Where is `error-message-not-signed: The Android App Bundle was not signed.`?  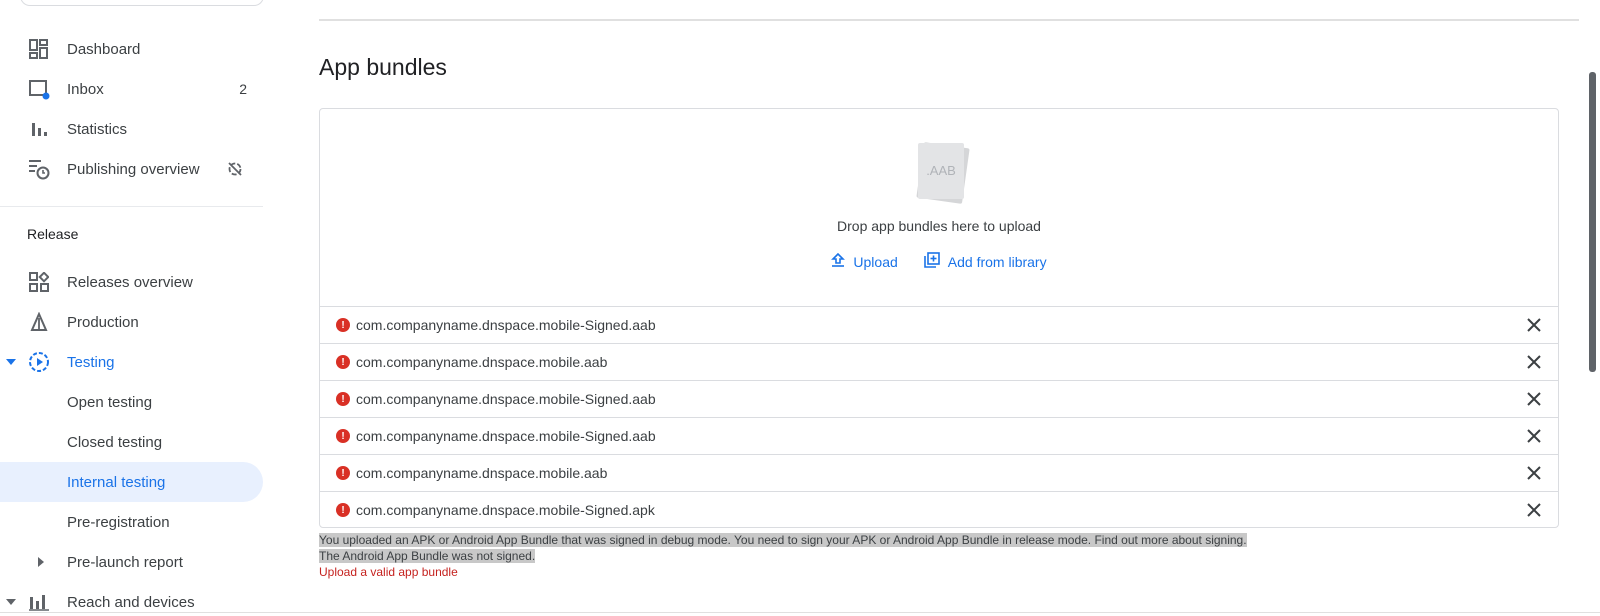 error-message-not-signed: The Android App Bundle was not signed. is located at coordinates (427, 556).